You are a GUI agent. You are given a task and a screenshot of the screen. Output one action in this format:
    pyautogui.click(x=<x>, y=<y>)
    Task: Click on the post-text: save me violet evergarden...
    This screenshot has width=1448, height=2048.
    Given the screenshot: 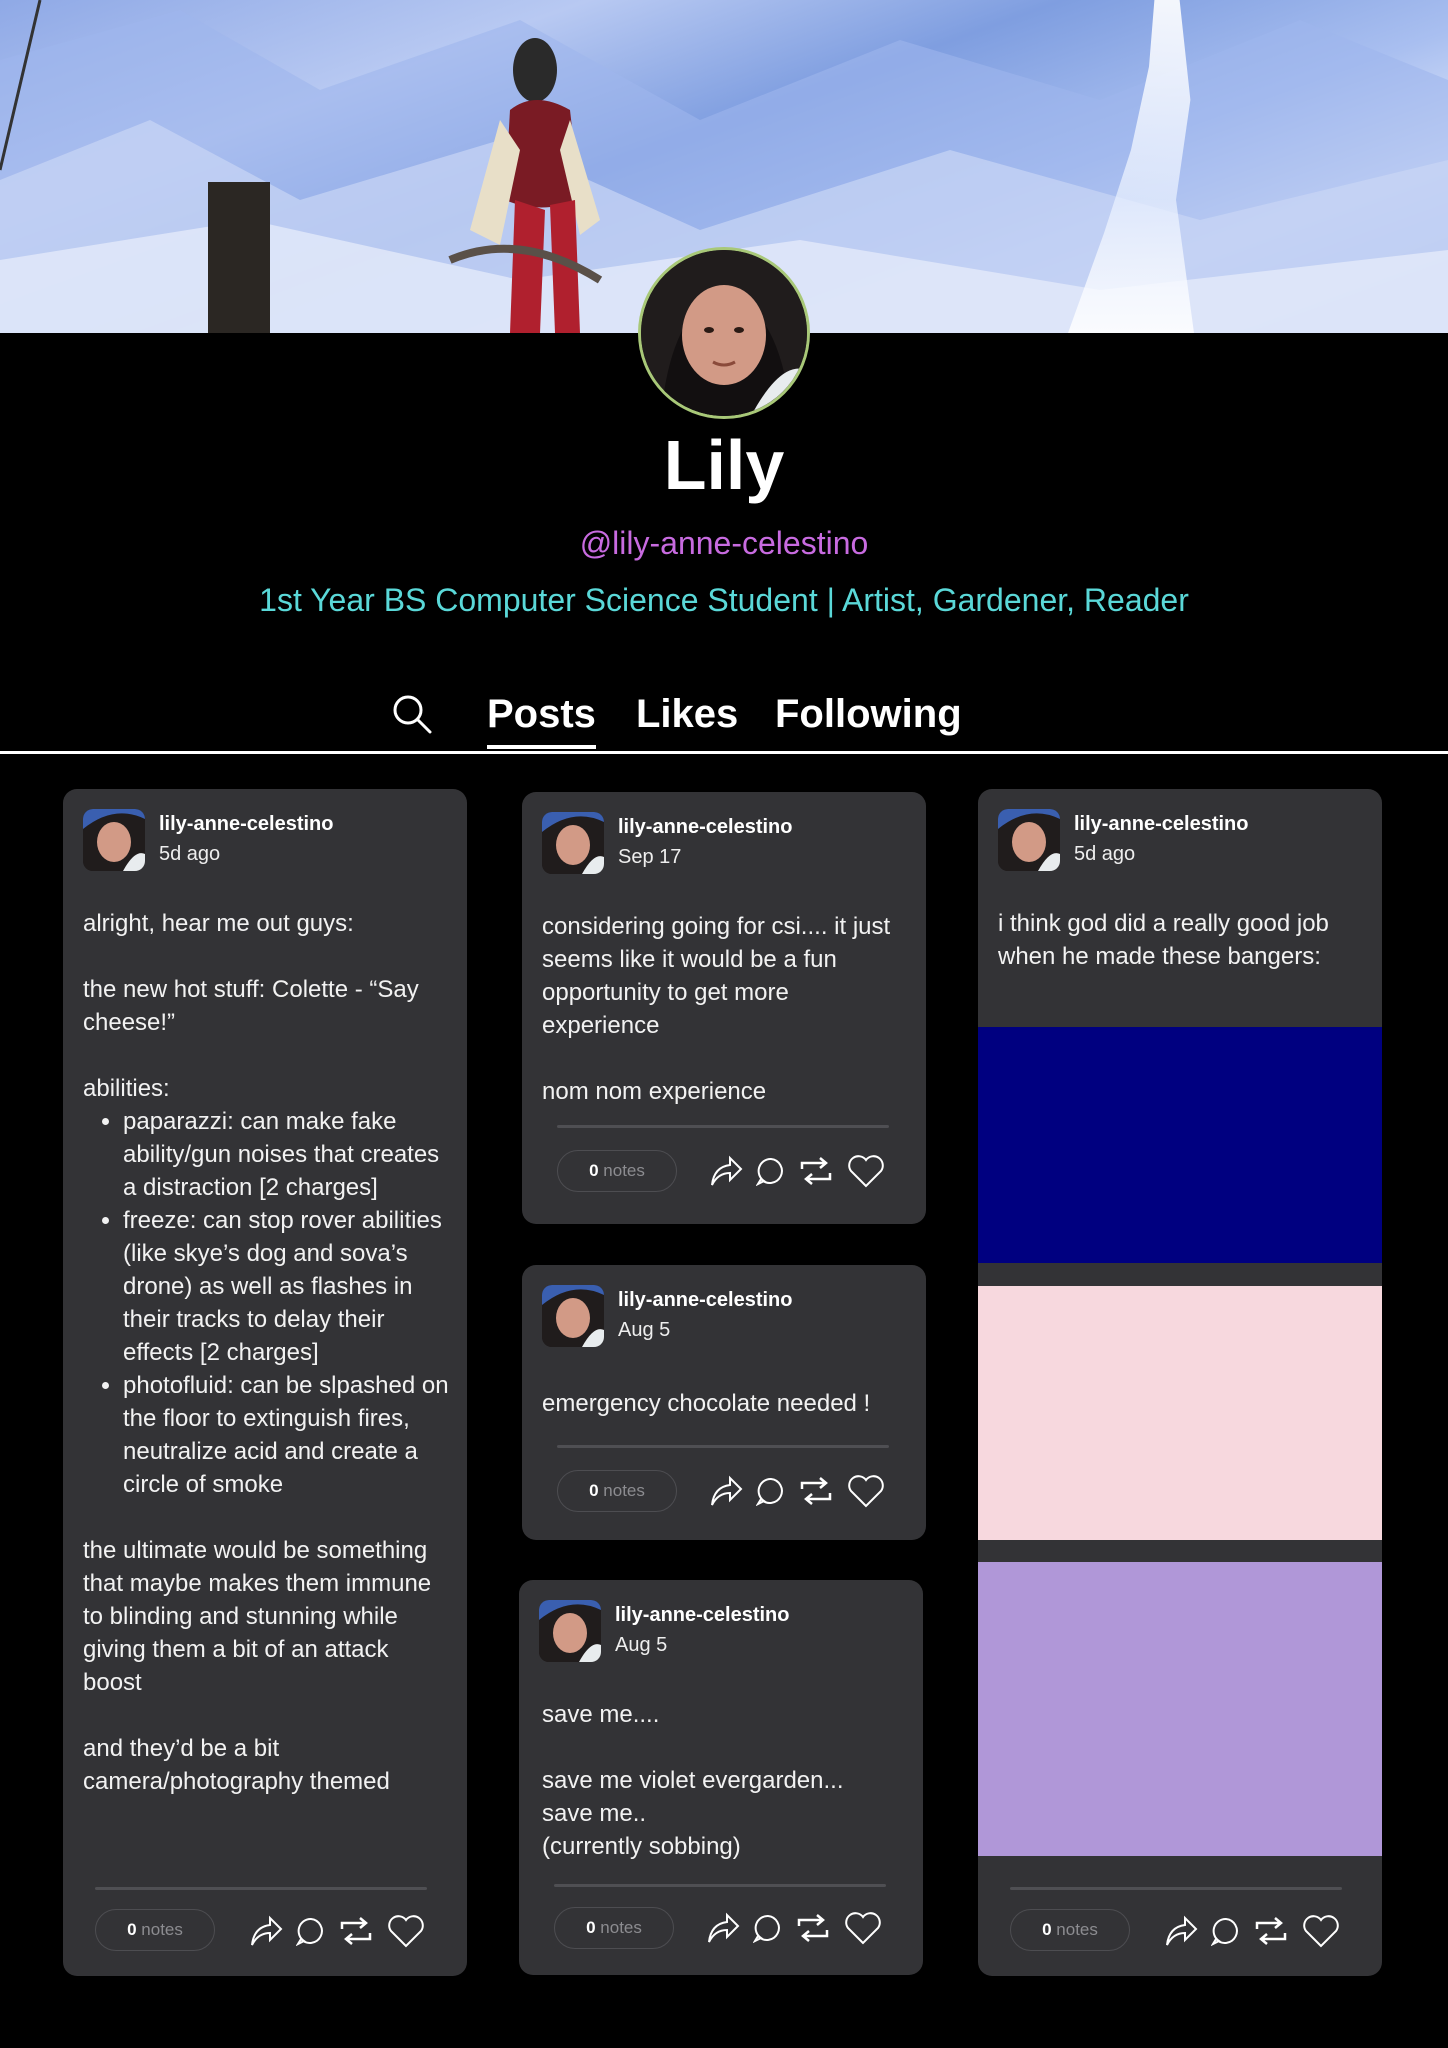 What is the action you would take?
    pyautogui.click(x=693, y=1780)
    